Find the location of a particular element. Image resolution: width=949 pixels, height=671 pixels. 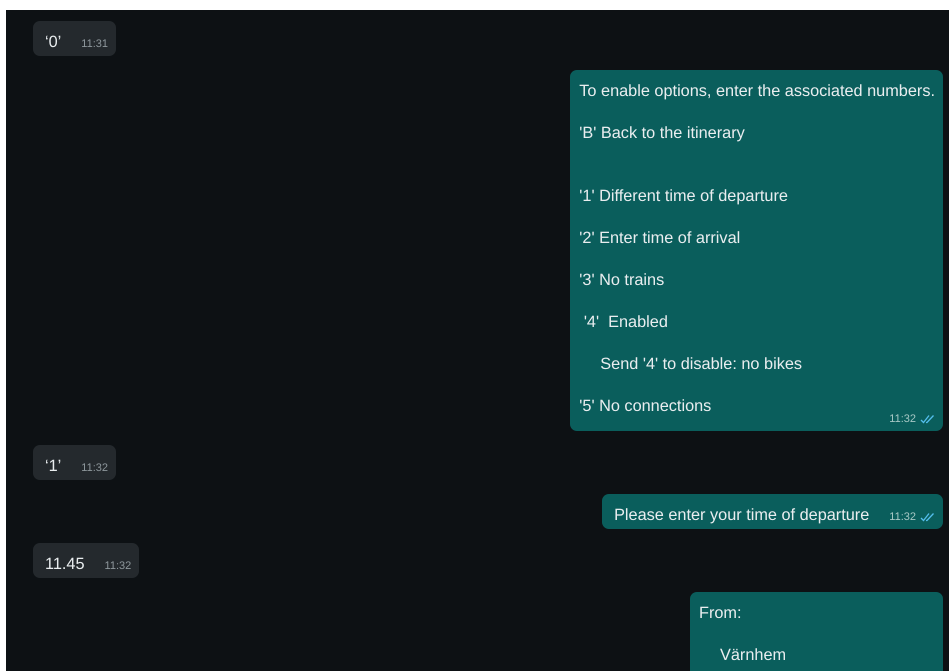

message-time: 11:31 is located at coordinates (94, 44).